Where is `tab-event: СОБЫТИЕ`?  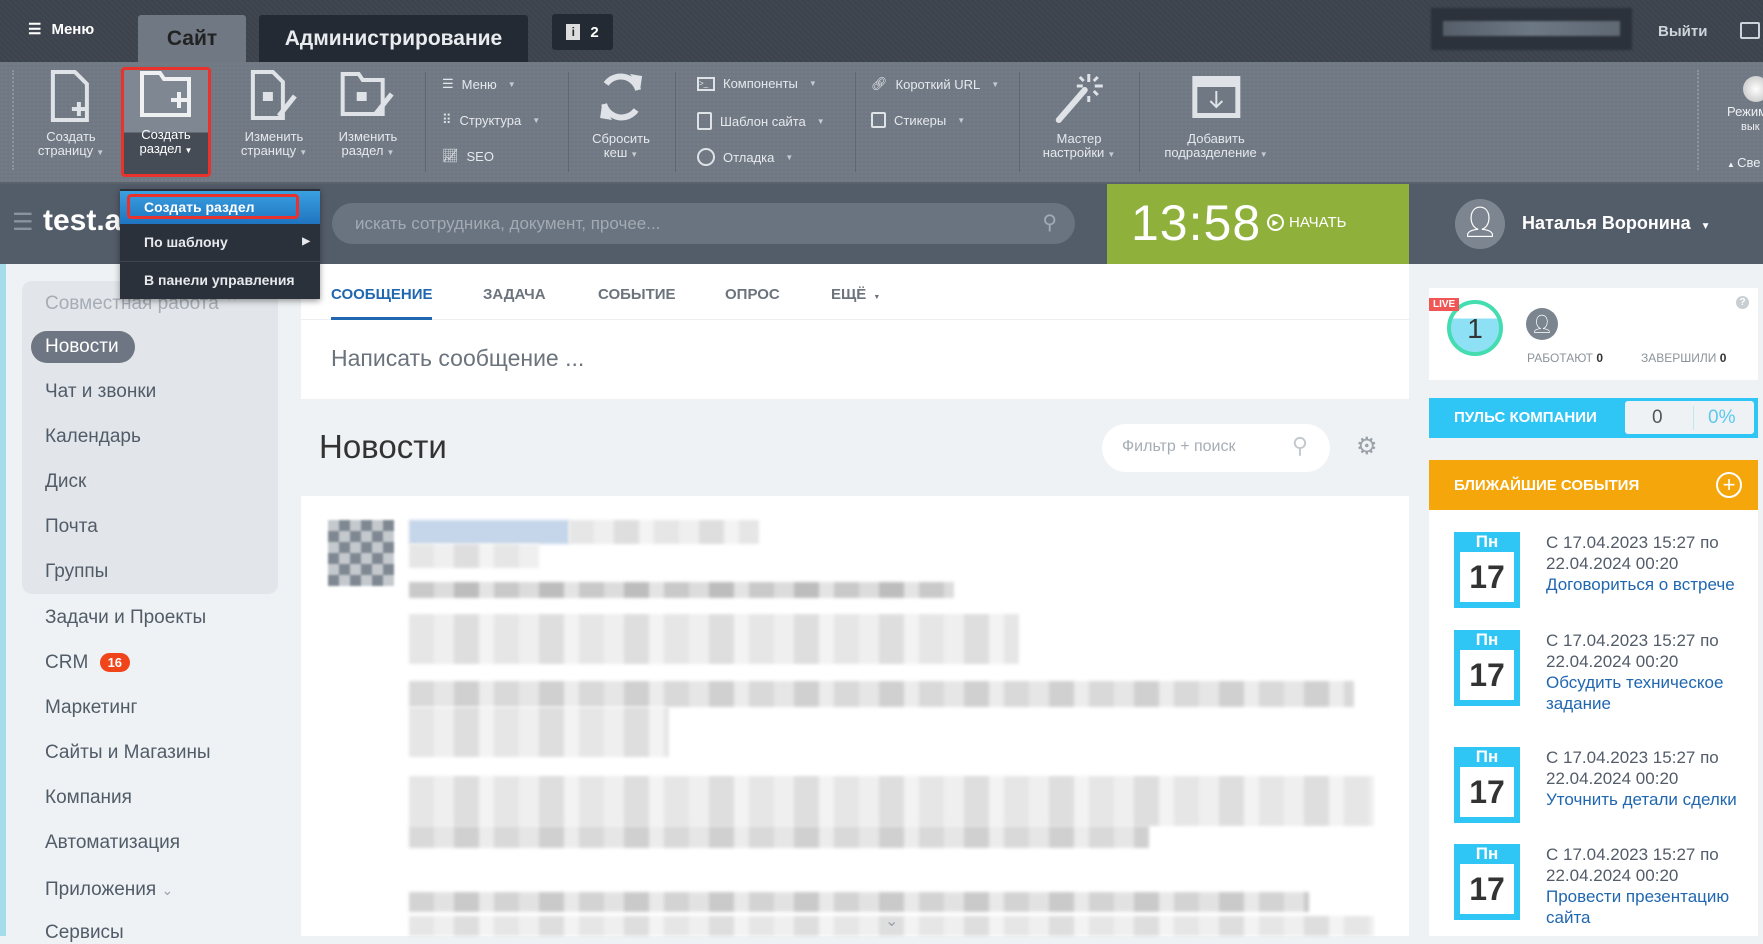
tab-event: СОБЫТИЕ is located at coordinates (637, 294).